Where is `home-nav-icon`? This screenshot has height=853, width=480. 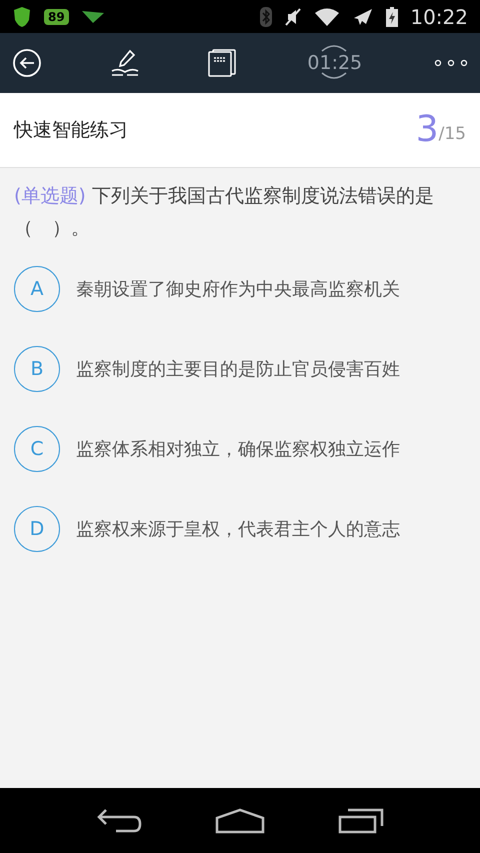 home-nav-icon is located at coordinates (239, 821).